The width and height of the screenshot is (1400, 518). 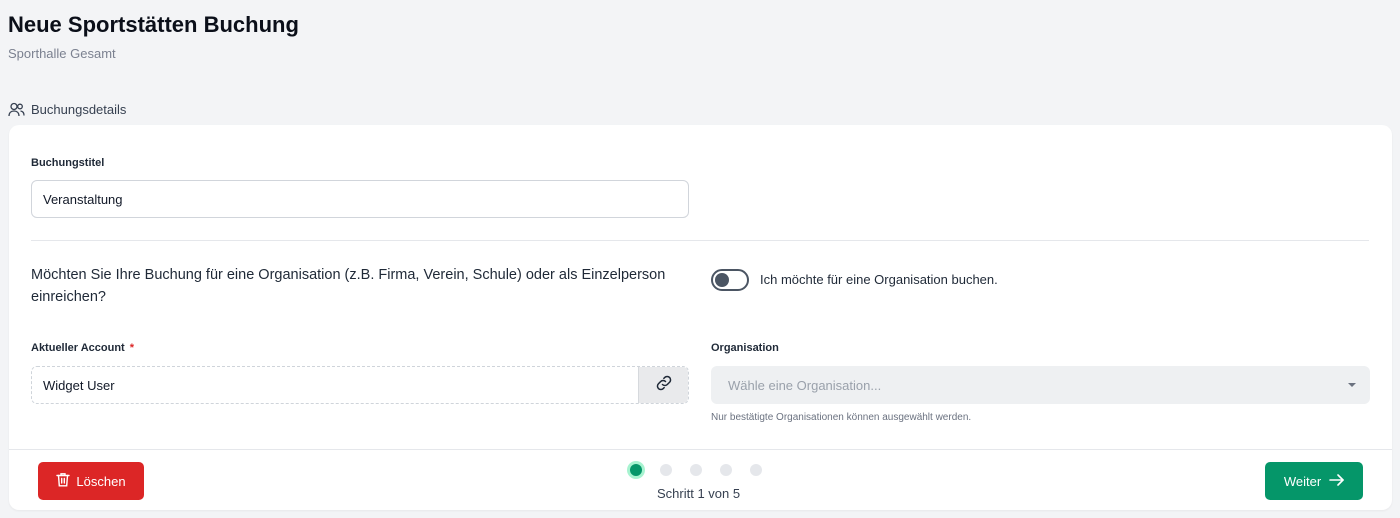 I want to click on step-indicator, so click(x=696, y=470).